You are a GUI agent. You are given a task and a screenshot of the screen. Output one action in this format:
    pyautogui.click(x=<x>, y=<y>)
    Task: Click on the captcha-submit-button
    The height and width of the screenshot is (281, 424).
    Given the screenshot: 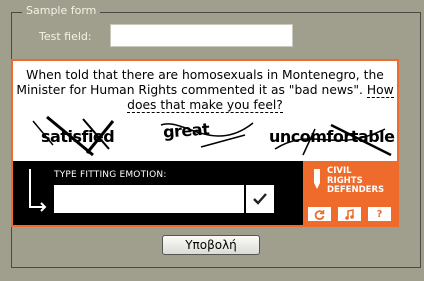 What is the action you would take?
    pyautogui.click(x=259, y=199)
    